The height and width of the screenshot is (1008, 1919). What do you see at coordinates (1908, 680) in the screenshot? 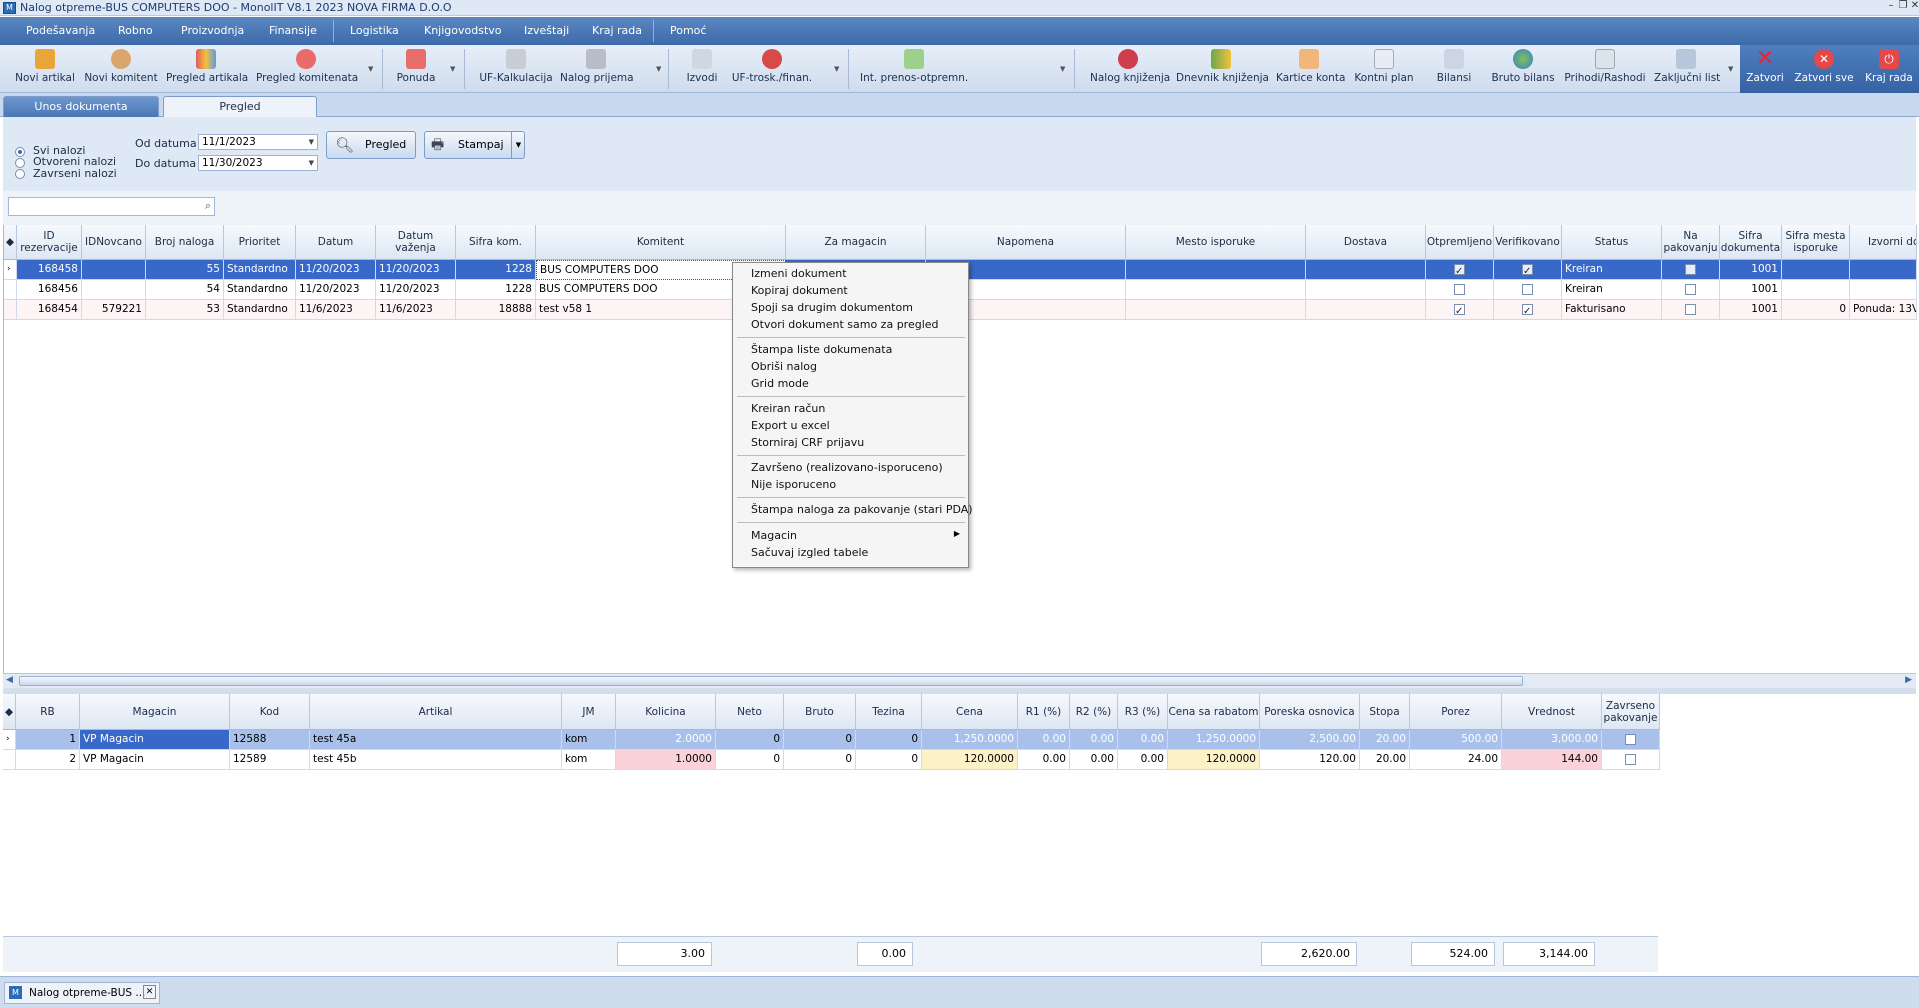
I see `scroll-right-icon: ▶` at bounding box center [1908, 680].